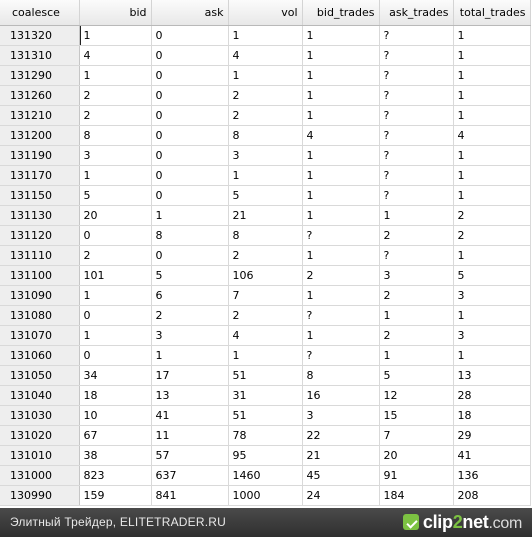 This screenshot has width=532, height=537. I want to click on table-cell-total-trades: 5, so click(492, 275).